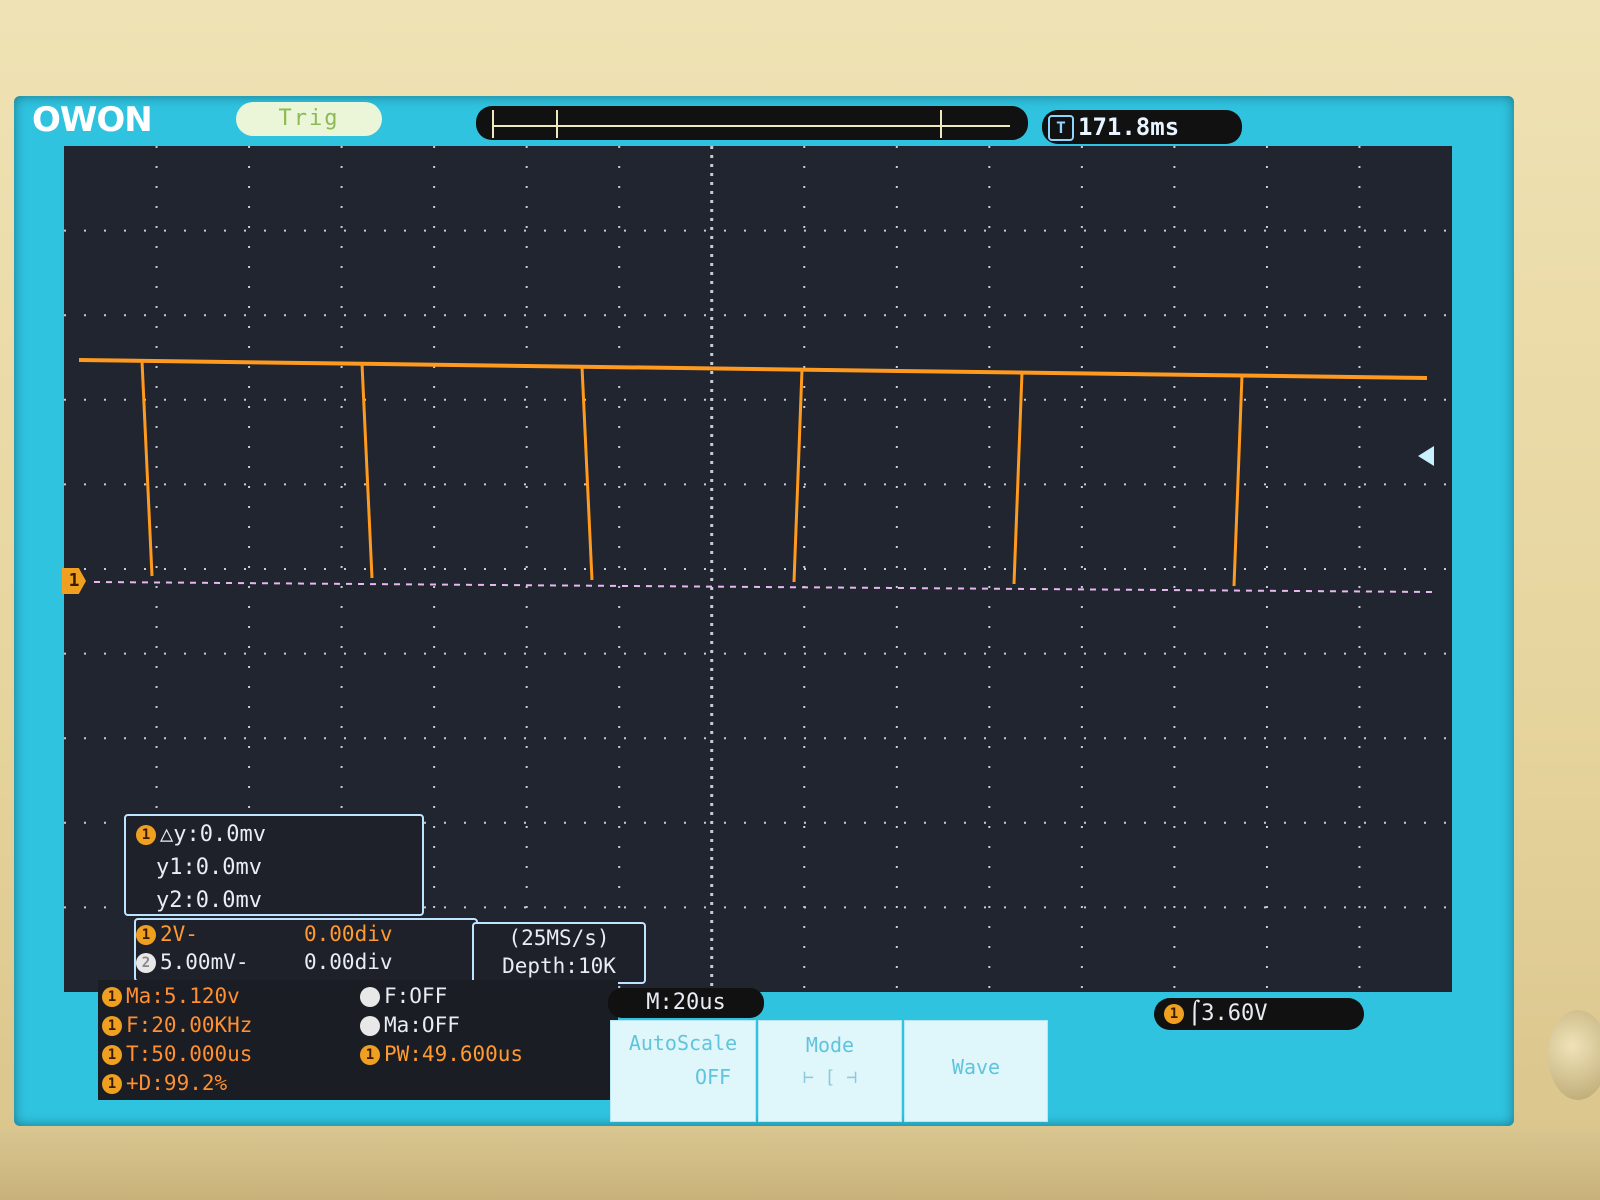  What do you see at coordinates (1574, 1055) in the screenshot?
I see `side-knob` at bounding box center [1574, 1055].